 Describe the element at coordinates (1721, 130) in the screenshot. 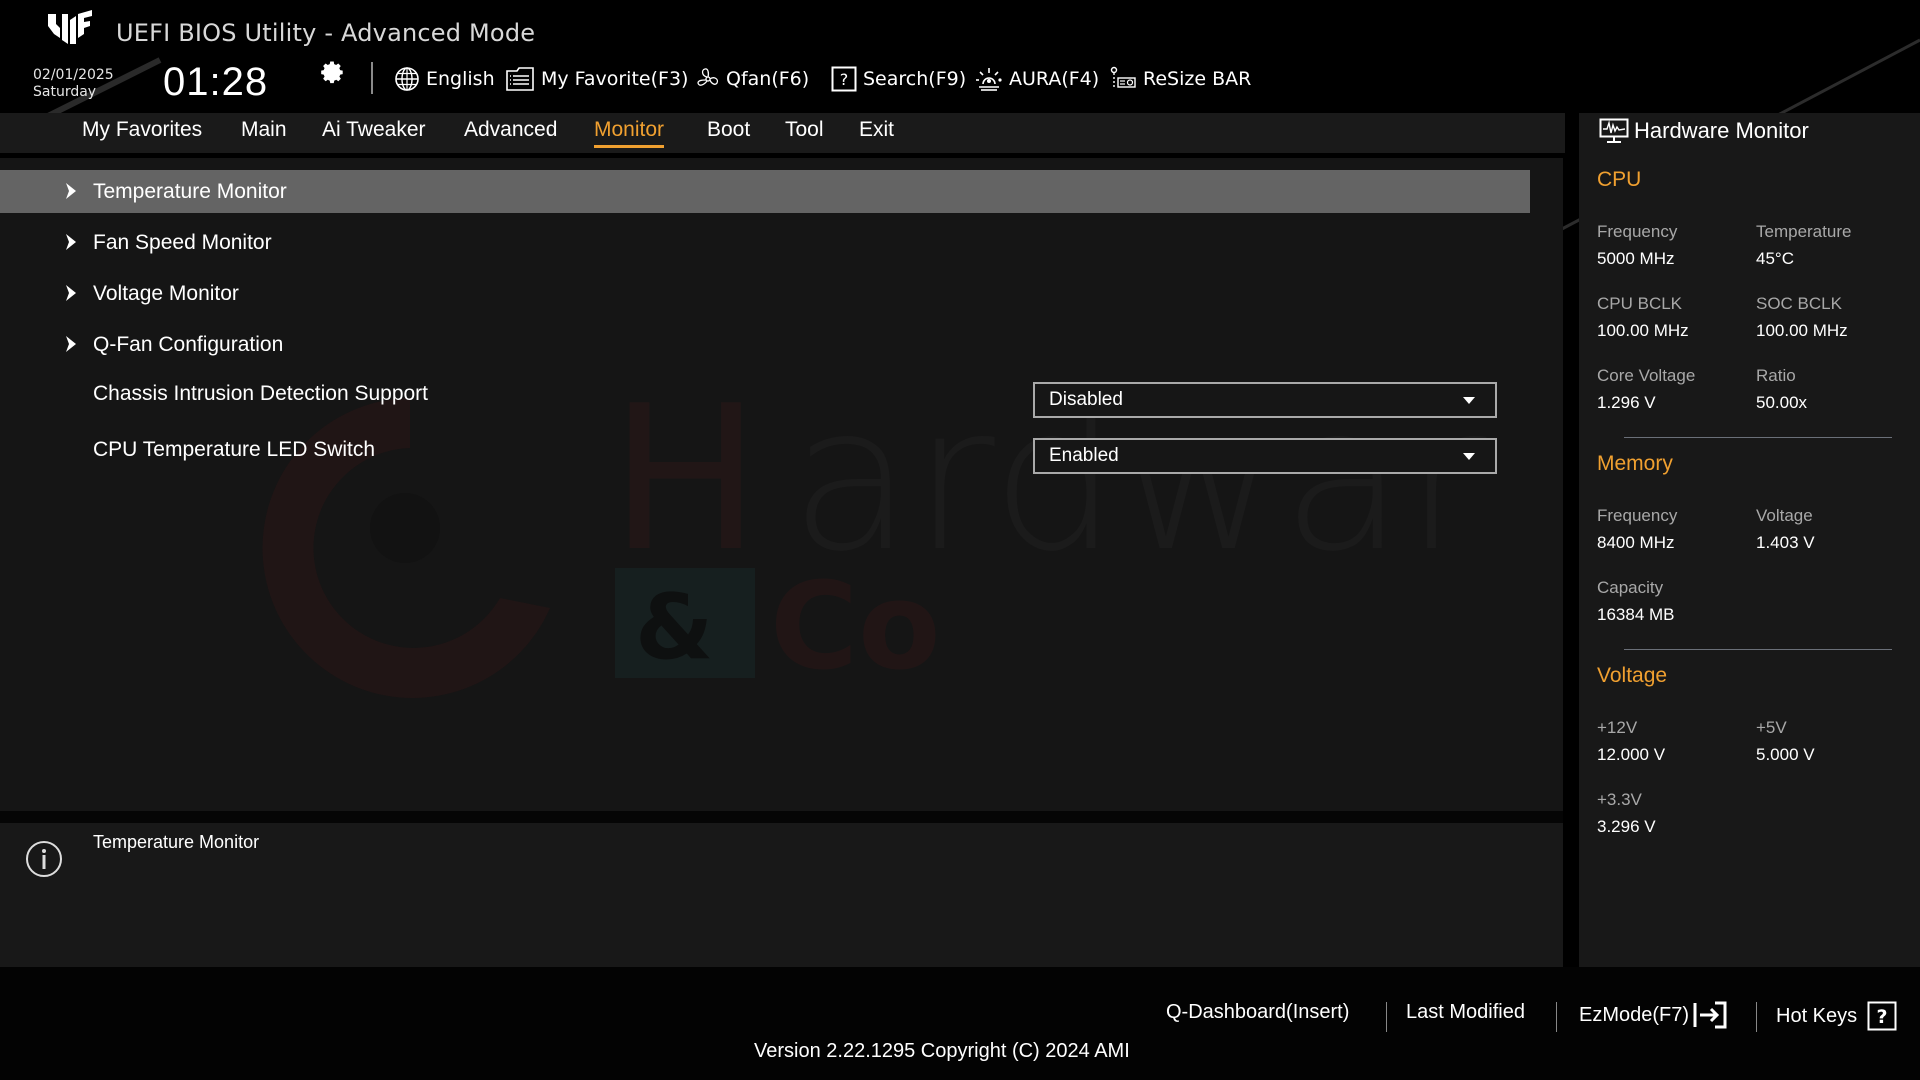

I see `hardware-monitor-title: Hardware Monitor` at that location.